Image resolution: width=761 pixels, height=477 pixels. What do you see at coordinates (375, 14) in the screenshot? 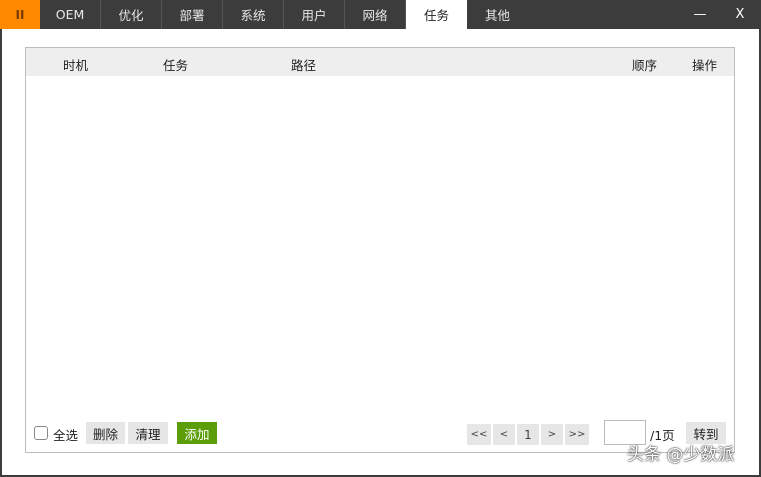
I see `tab-network: 网络` at bounding box center [375, 14].